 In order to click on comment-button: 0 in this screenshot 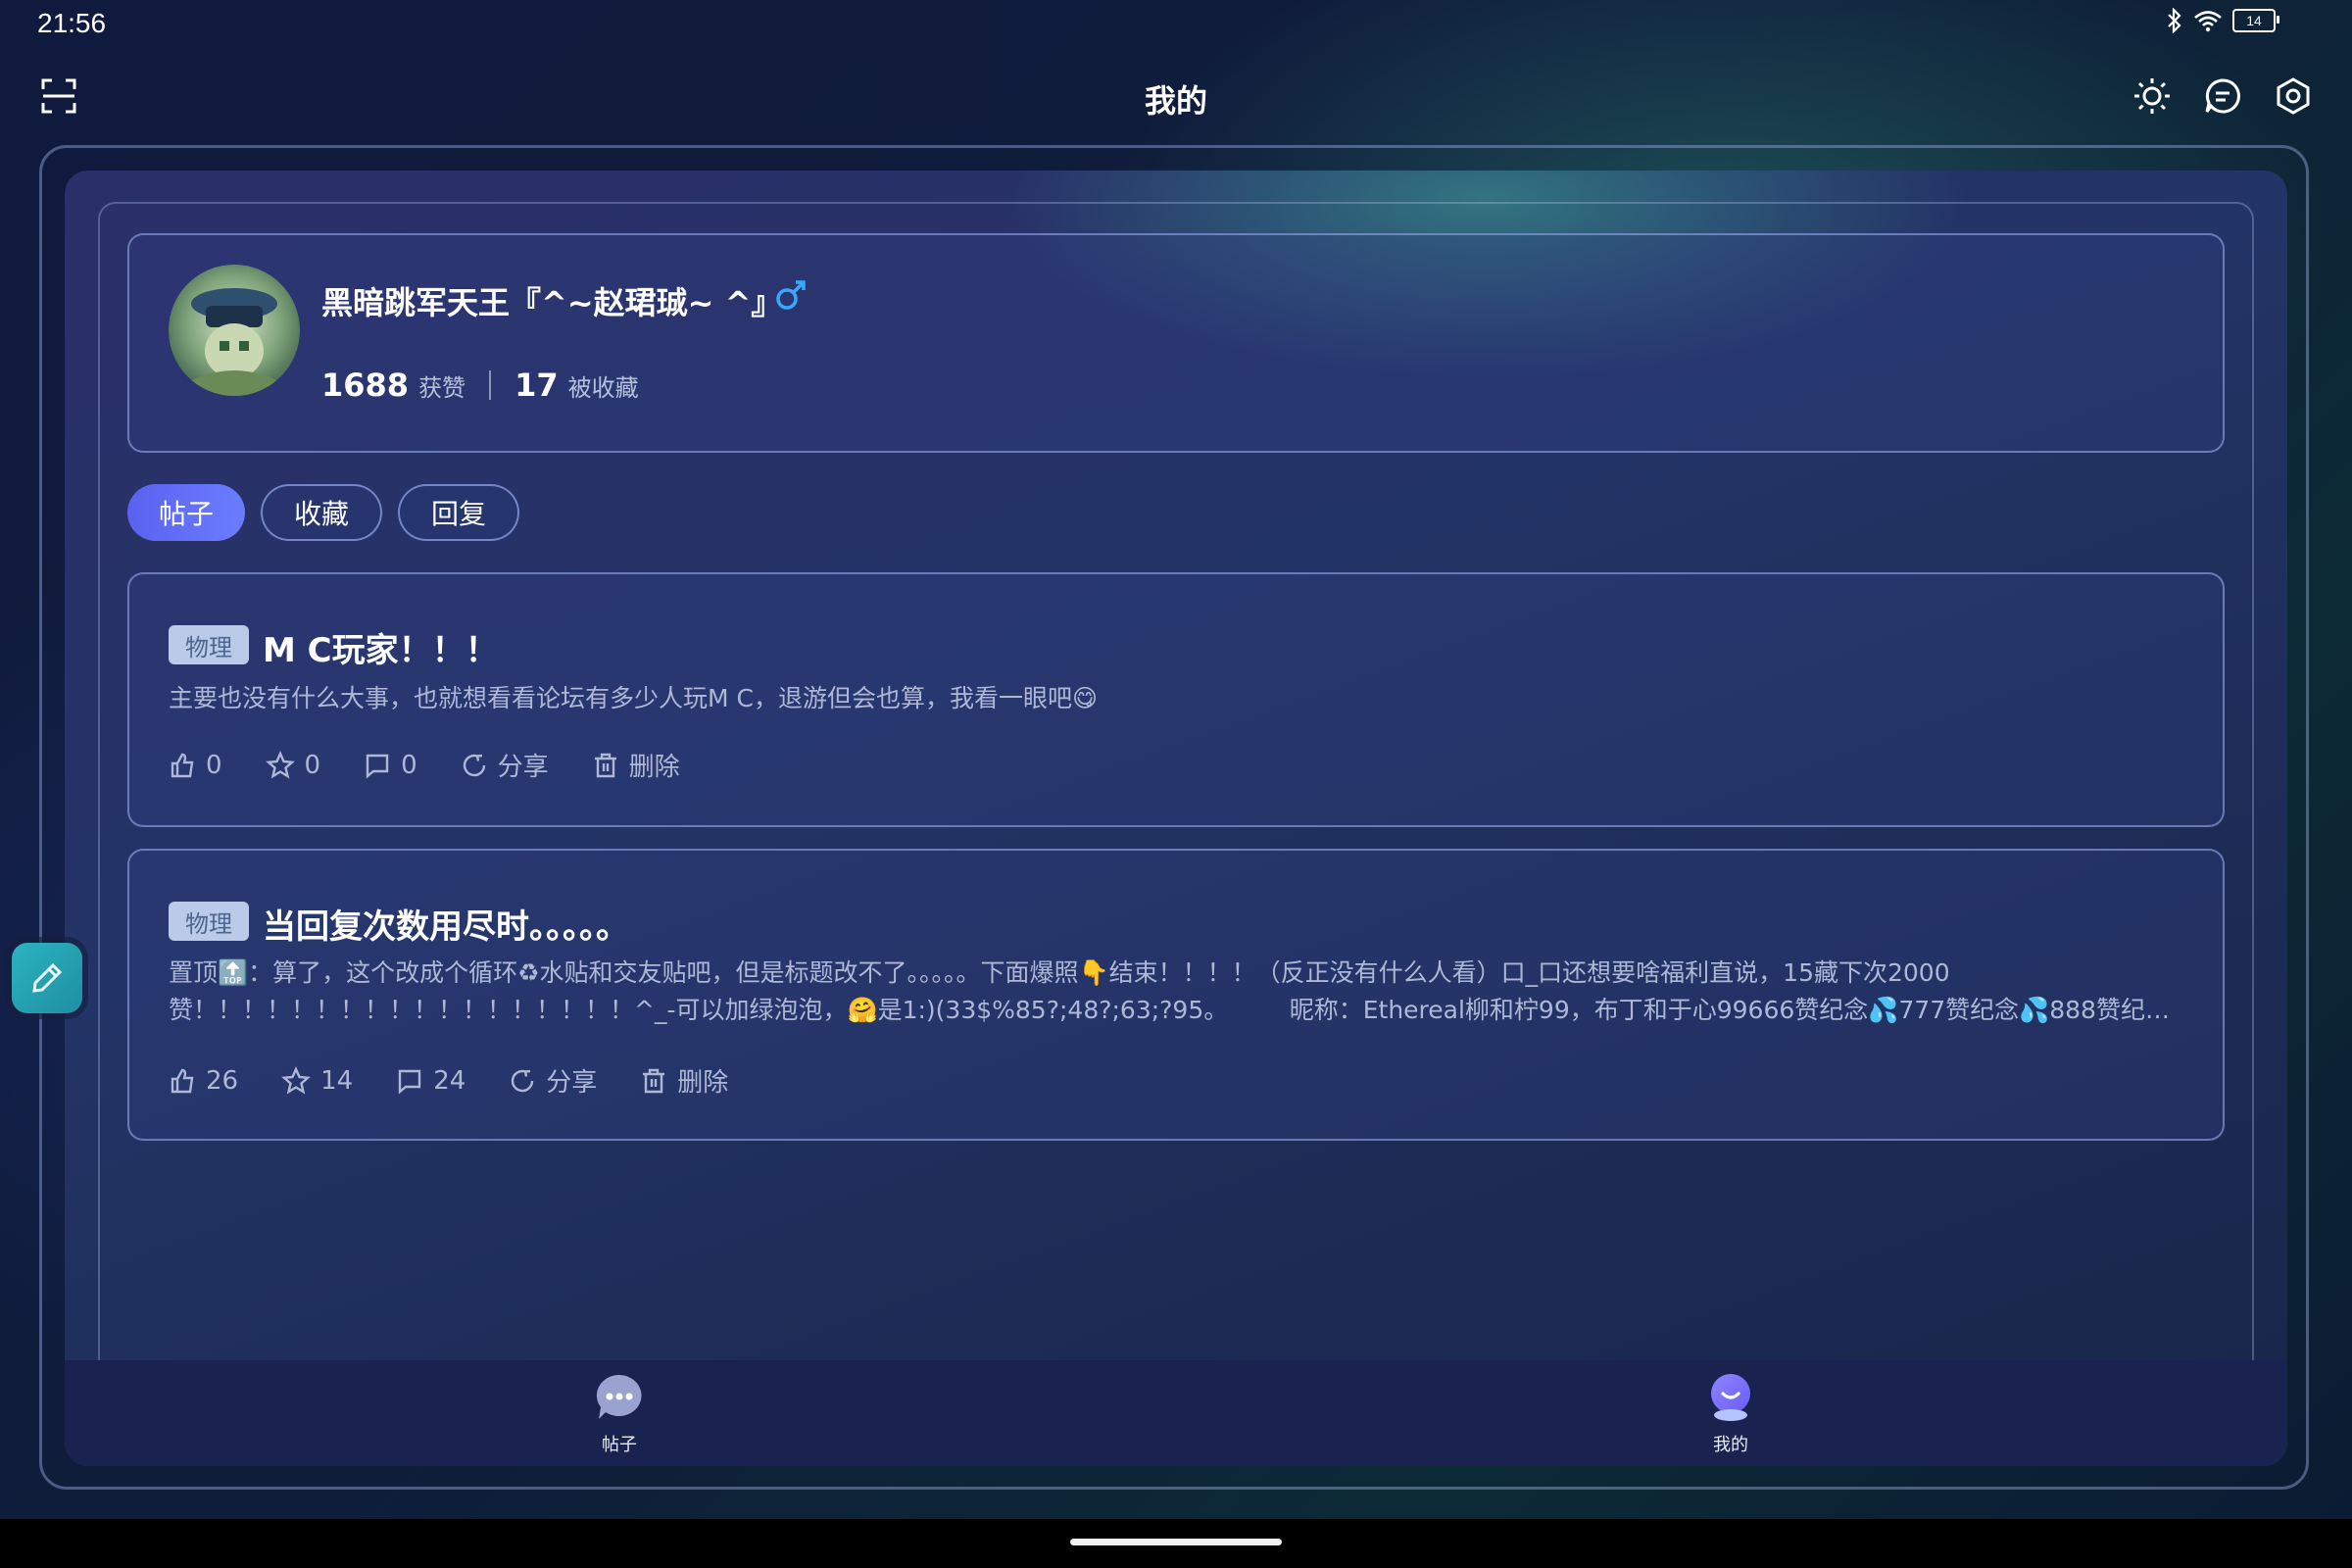, I will do `click(390, 765)`.